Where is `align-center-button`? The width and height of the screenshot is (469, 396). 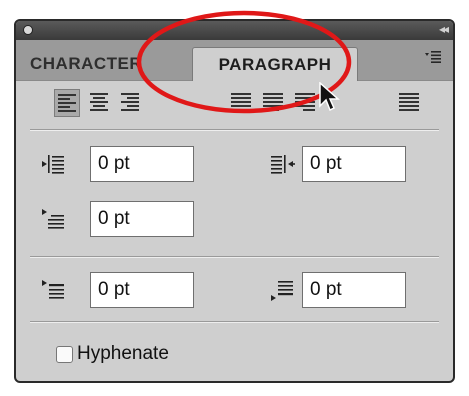
align-center-button is located at coordinates (99, 103).